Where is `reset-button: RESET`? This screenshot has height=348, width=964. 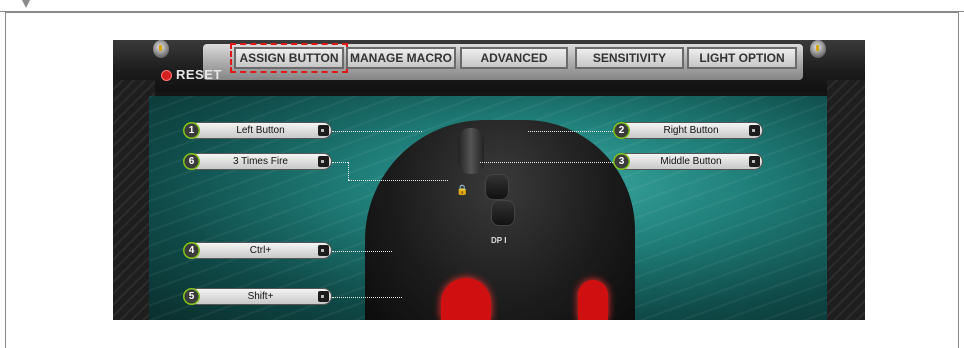
reset-button: RESET is located at coordinates (191, 74).